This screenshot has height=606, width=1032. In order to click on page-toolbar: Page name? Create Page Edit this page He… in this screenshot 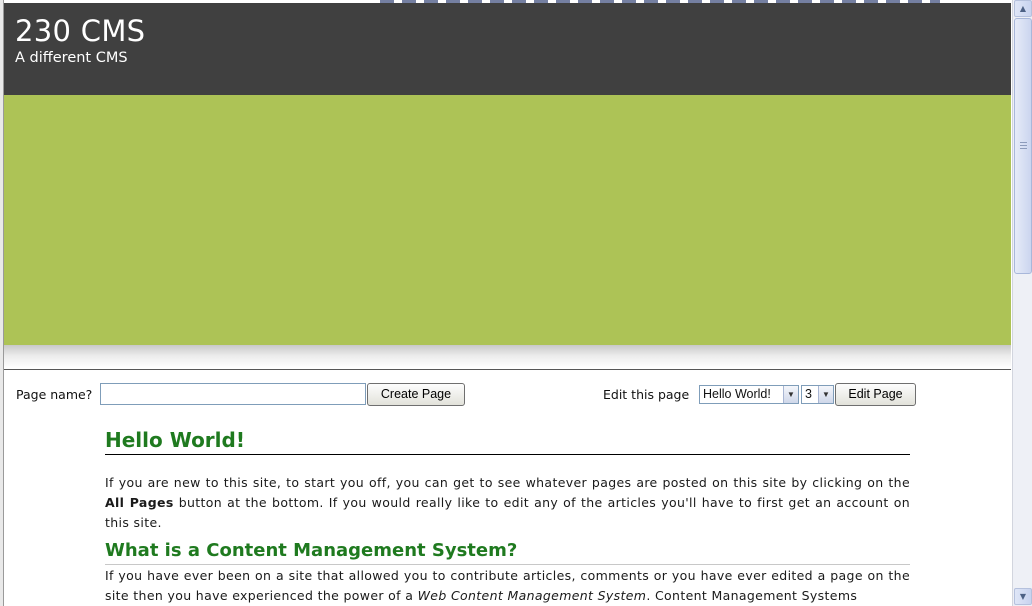, I will do `click(466, 395)`.